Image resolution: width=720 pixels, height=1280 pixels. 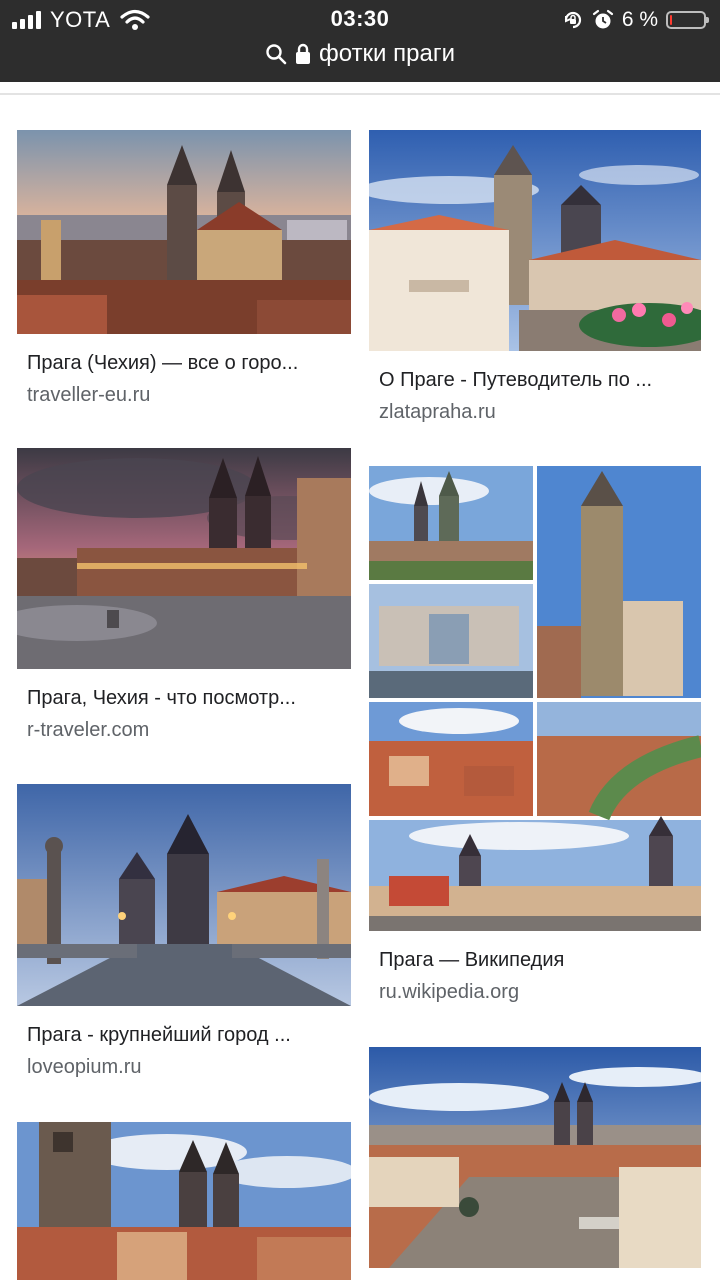 What do you see at coordinates (639, 19) in the screenshot?
I see `battery-percent: 6 %` at bounding box center [639, 19].